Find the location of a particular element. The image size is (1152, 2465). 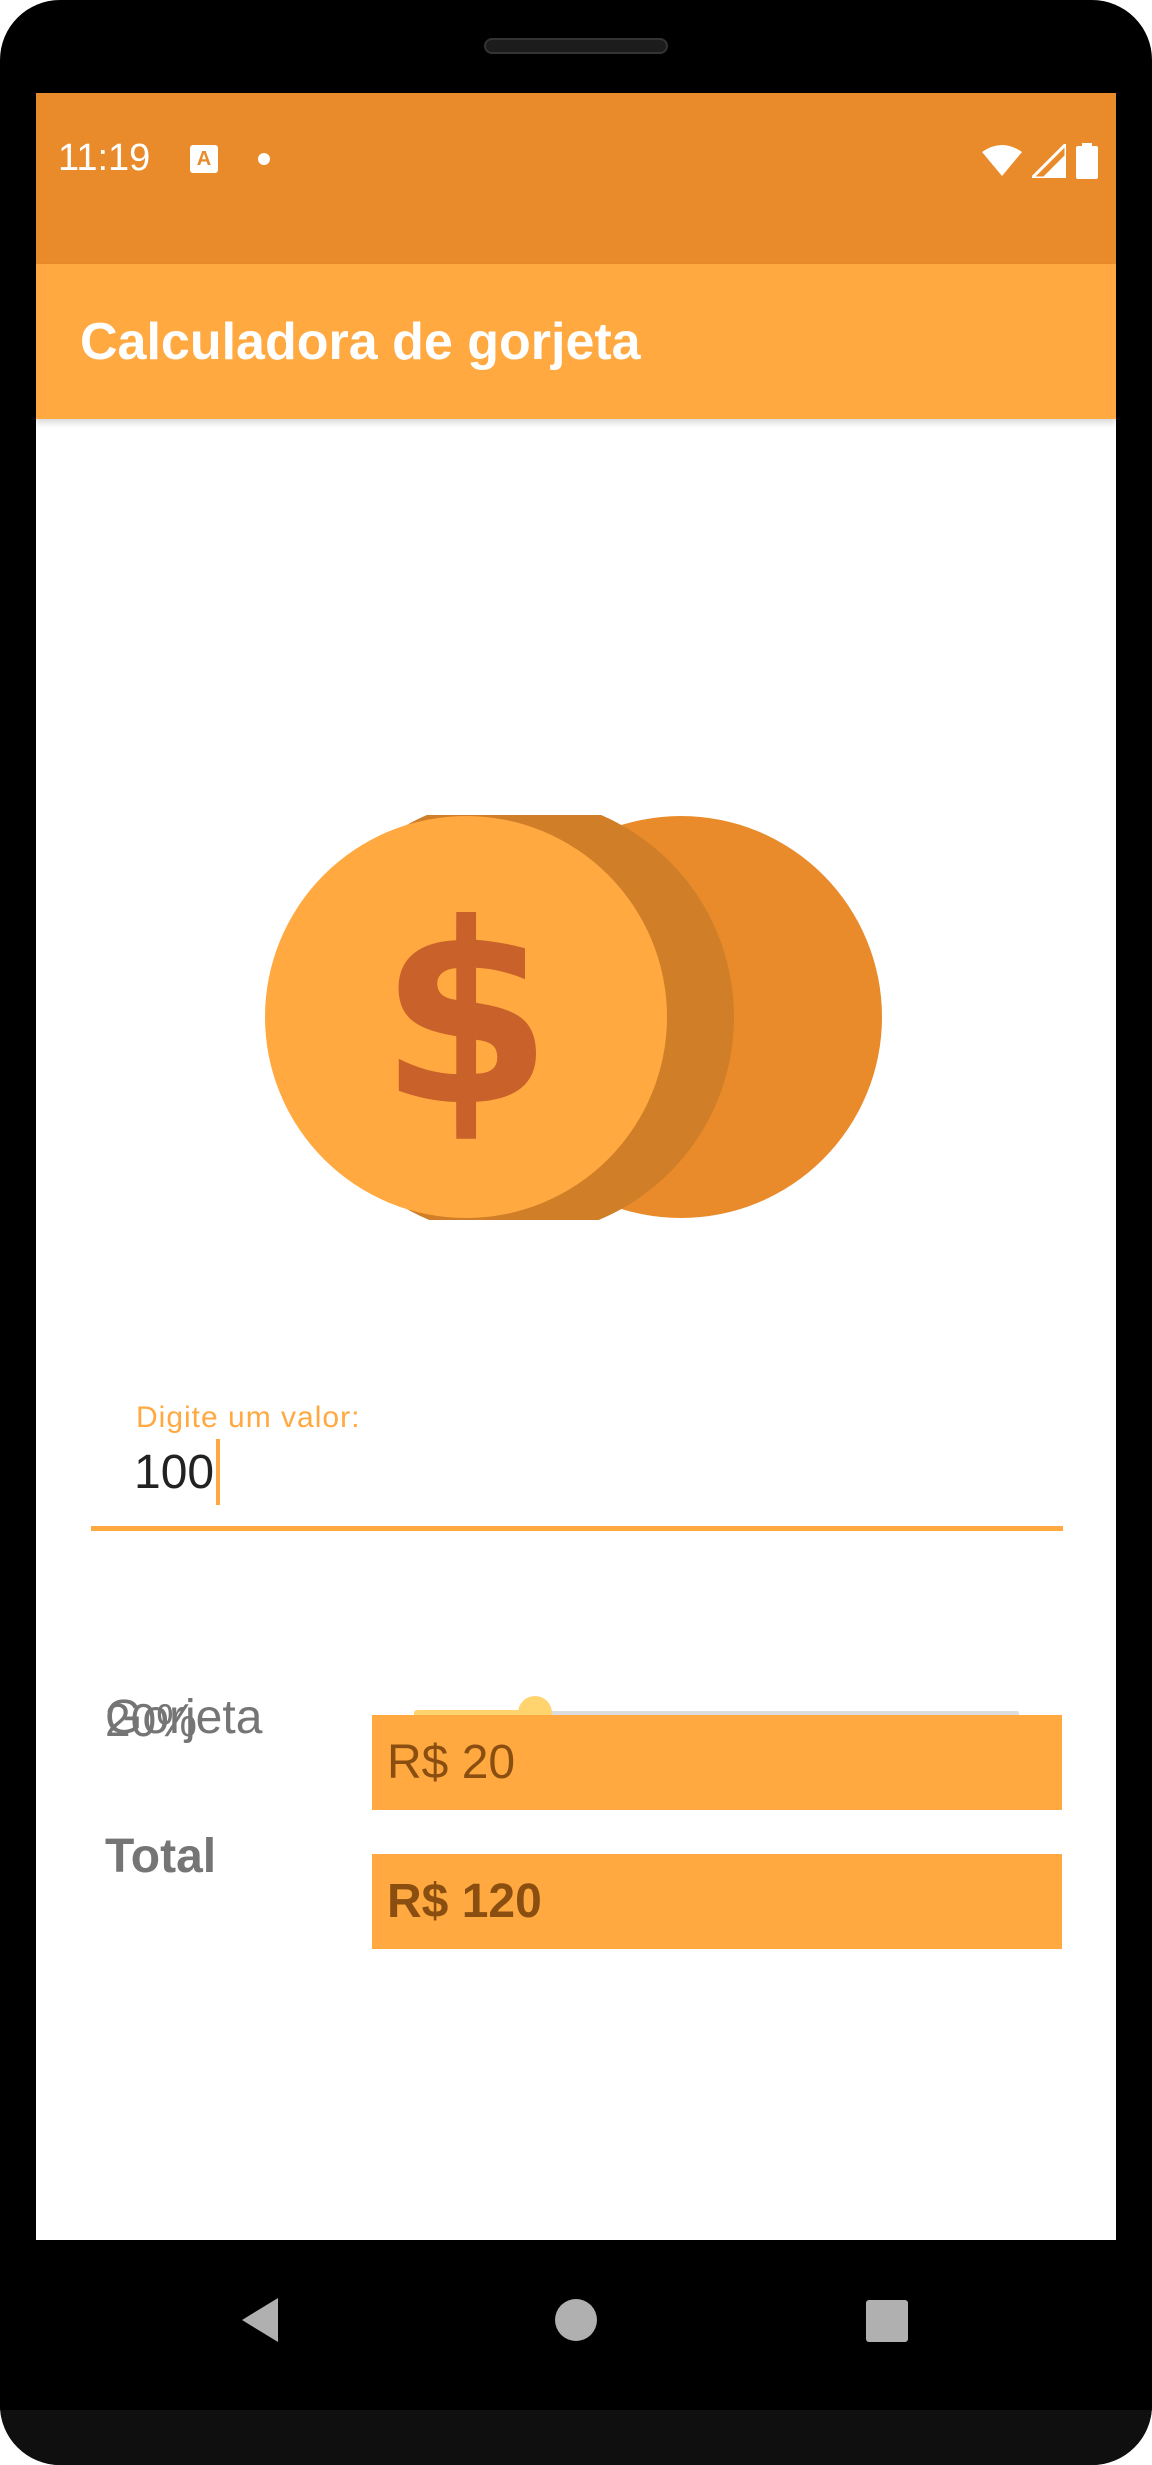

home-icon is located at coordinates (576, 2320).